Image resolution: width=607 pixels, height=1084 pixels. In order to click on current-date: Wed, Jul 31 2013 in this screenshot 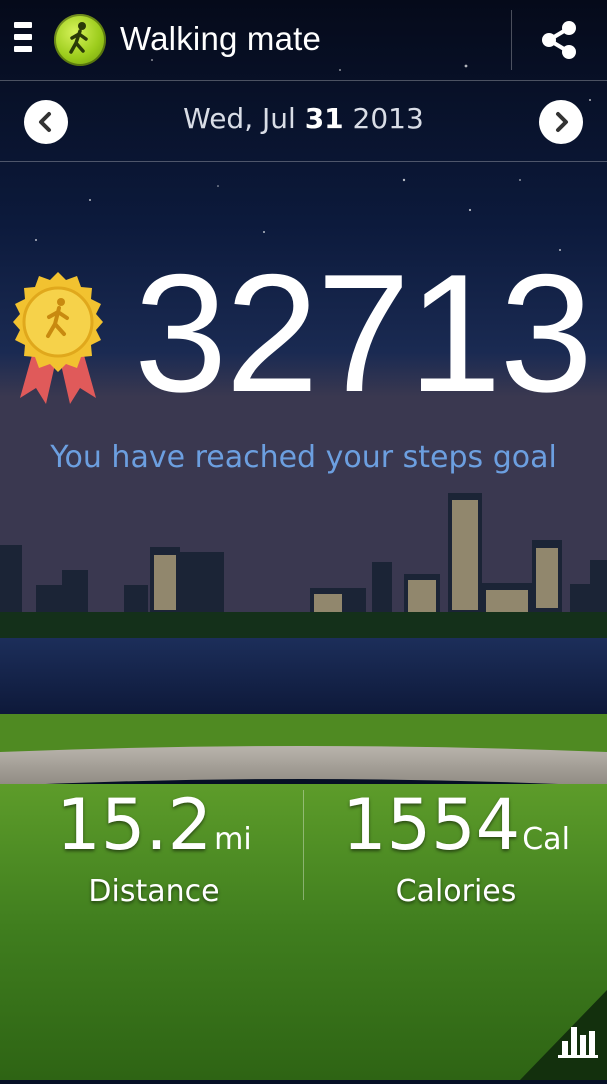, I will do `click(303, 118)`.